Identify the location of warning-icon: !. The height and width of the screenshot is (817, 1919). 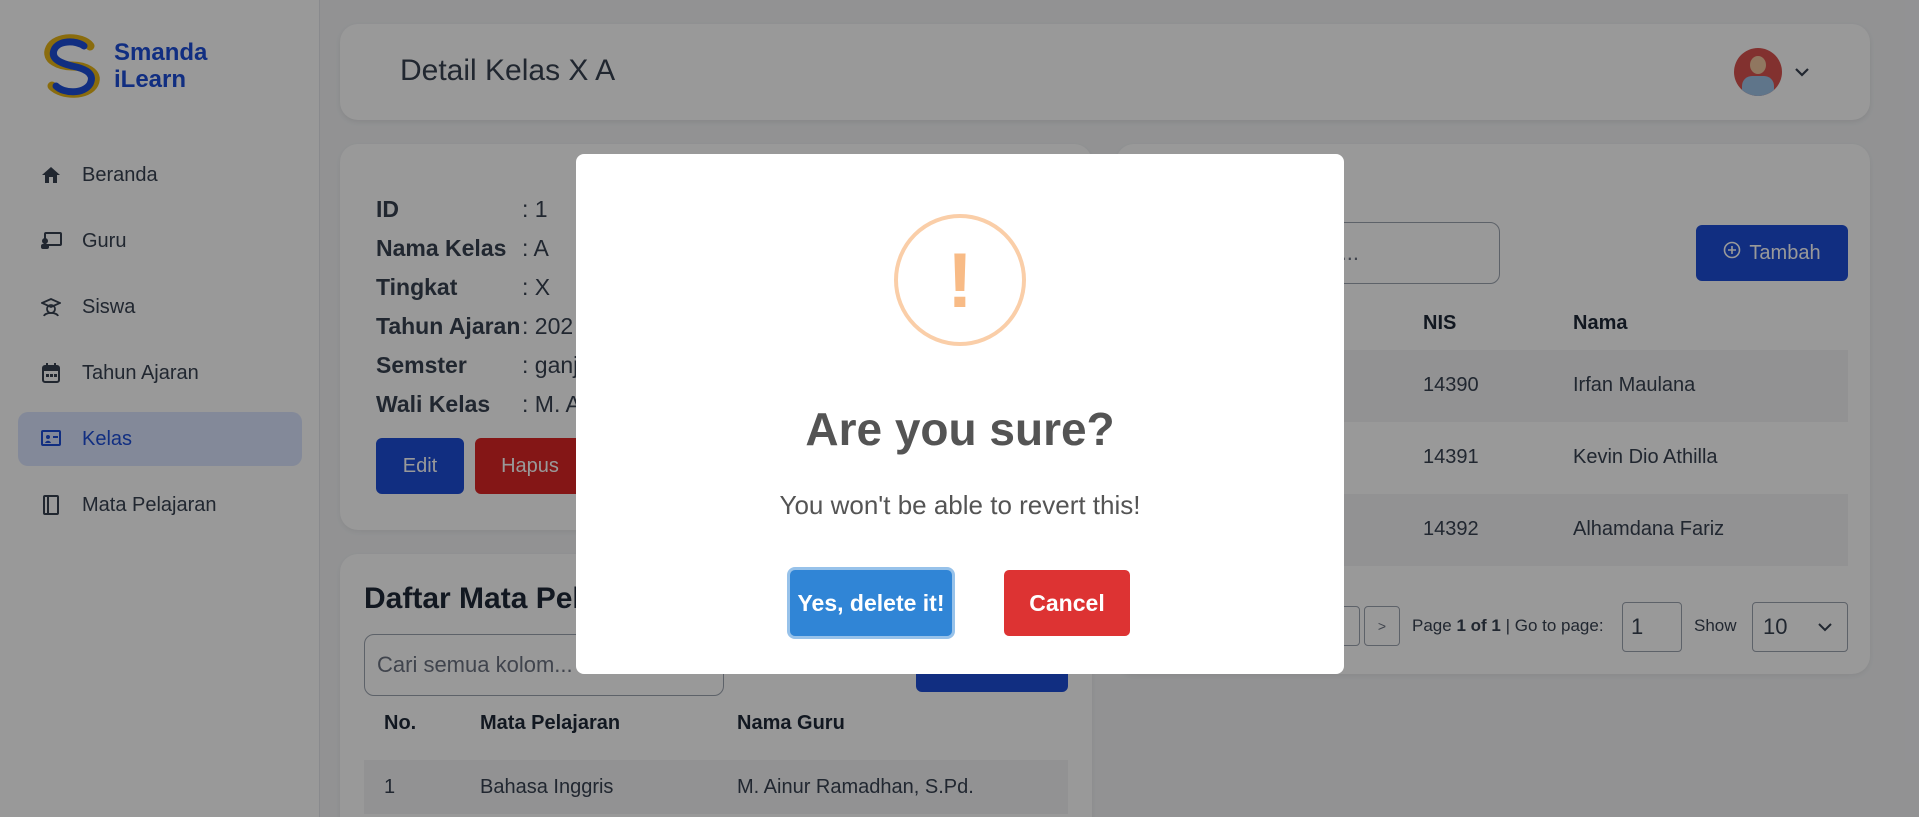
(960, 280).